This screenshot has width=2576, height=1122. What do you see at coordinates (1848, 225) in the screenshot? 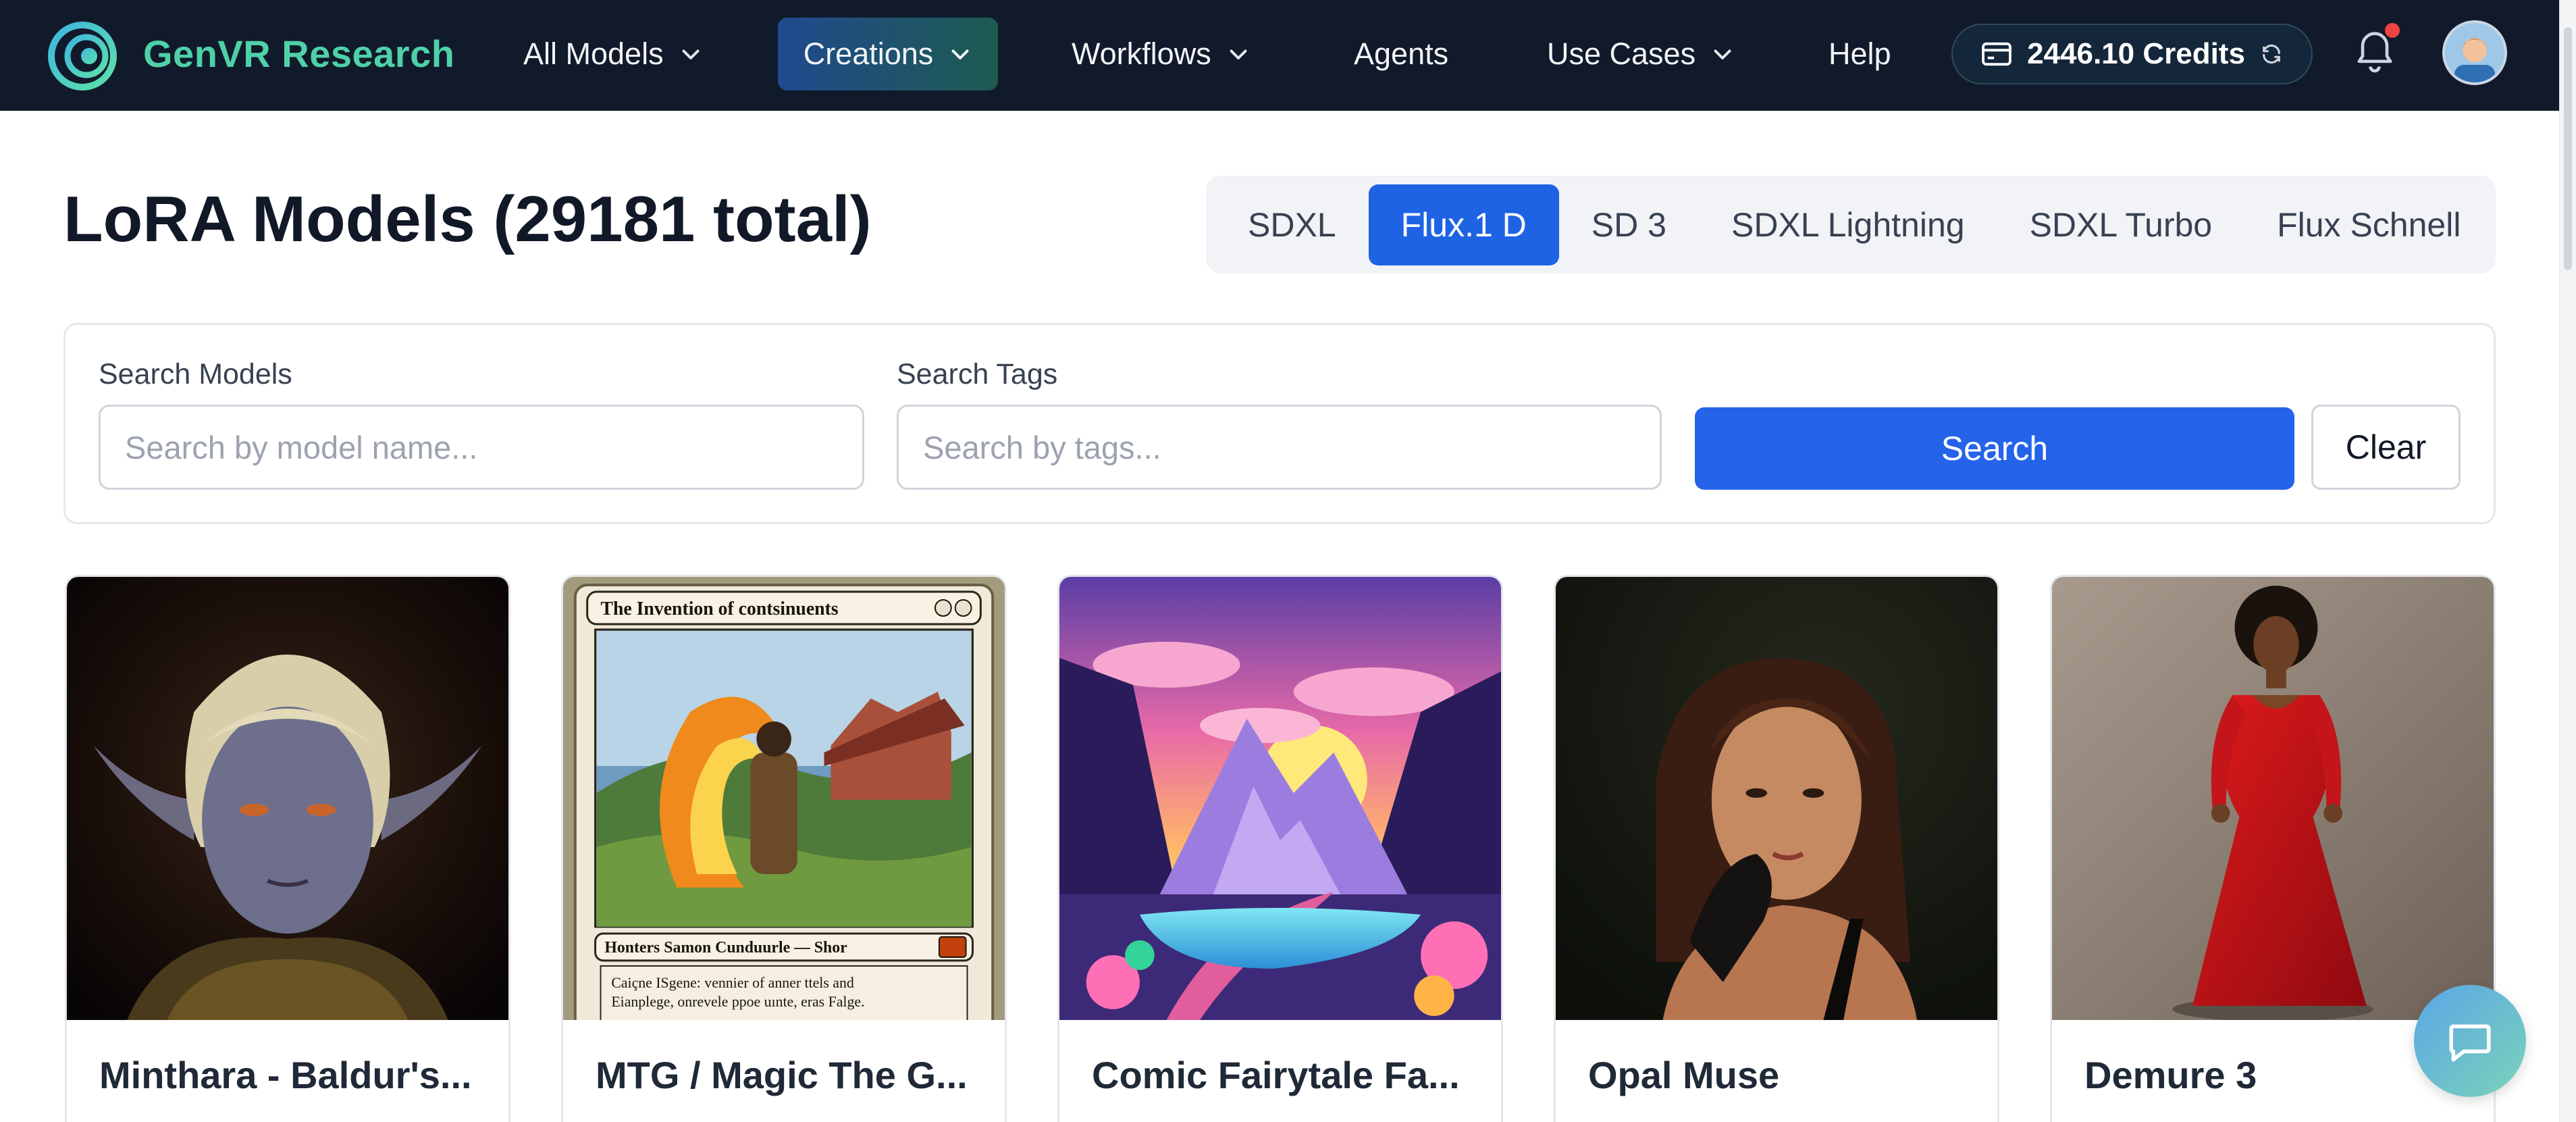
I see `tab-sdxl-lightning: SDXL Lightning` at bounding box center [1848, 225].